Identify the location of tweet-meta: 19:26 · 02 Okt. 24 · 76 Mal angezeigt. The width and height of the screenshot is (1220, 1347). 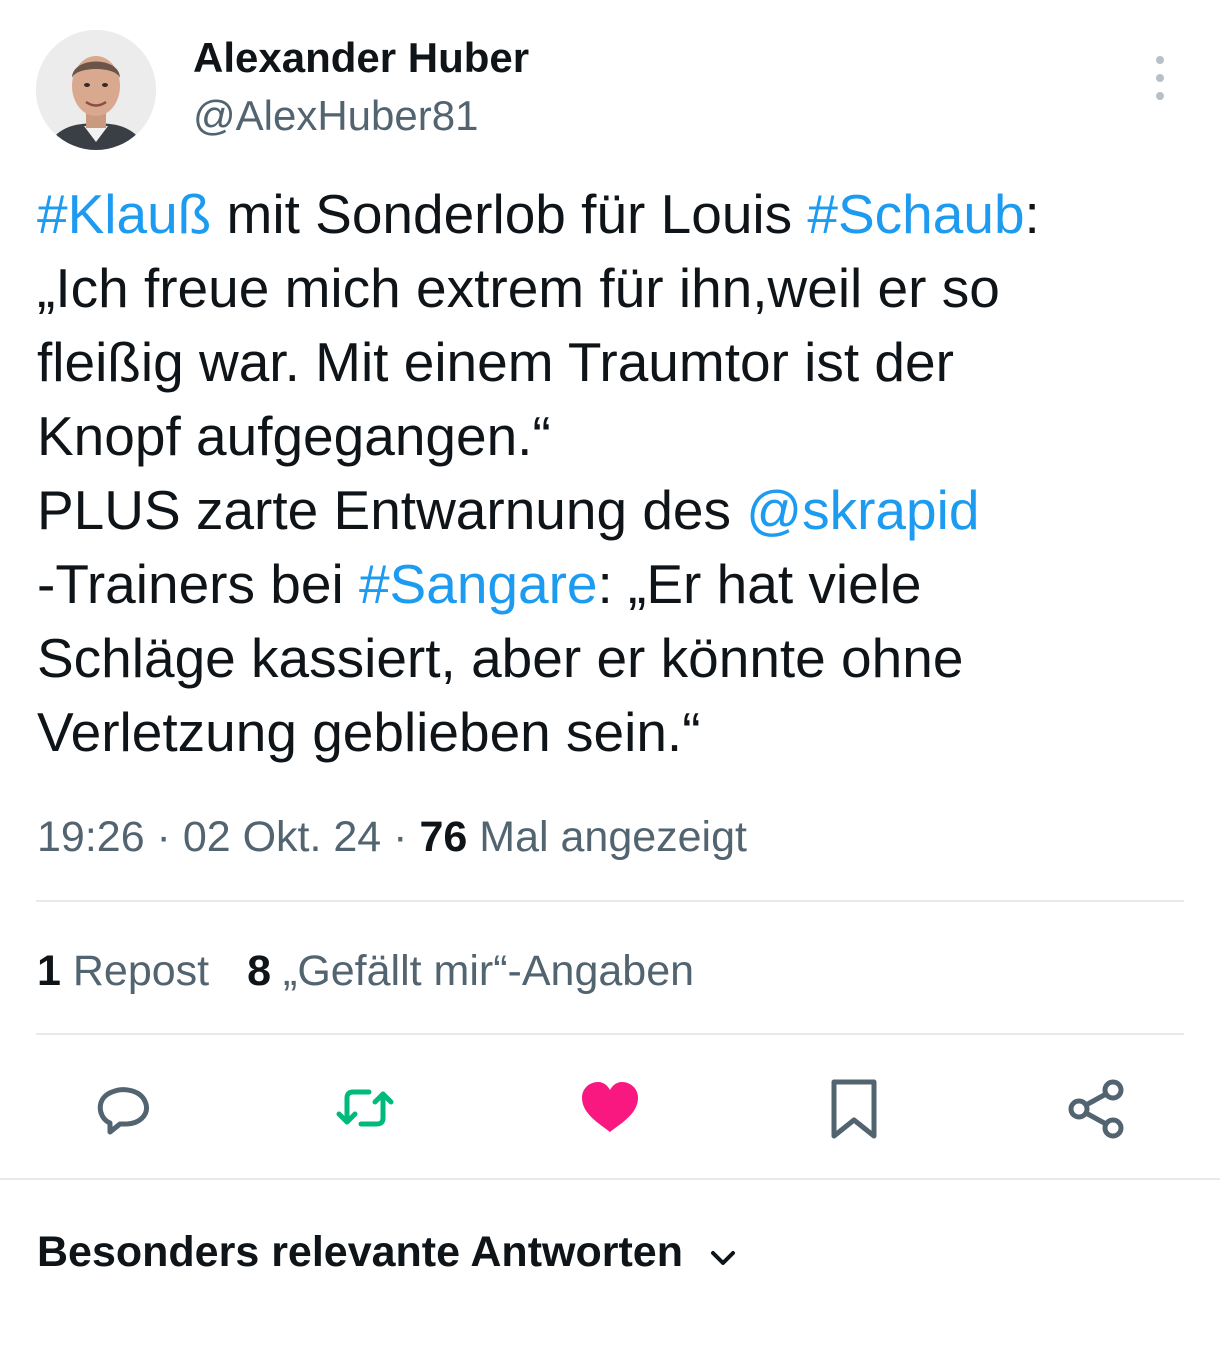
(392, 837).